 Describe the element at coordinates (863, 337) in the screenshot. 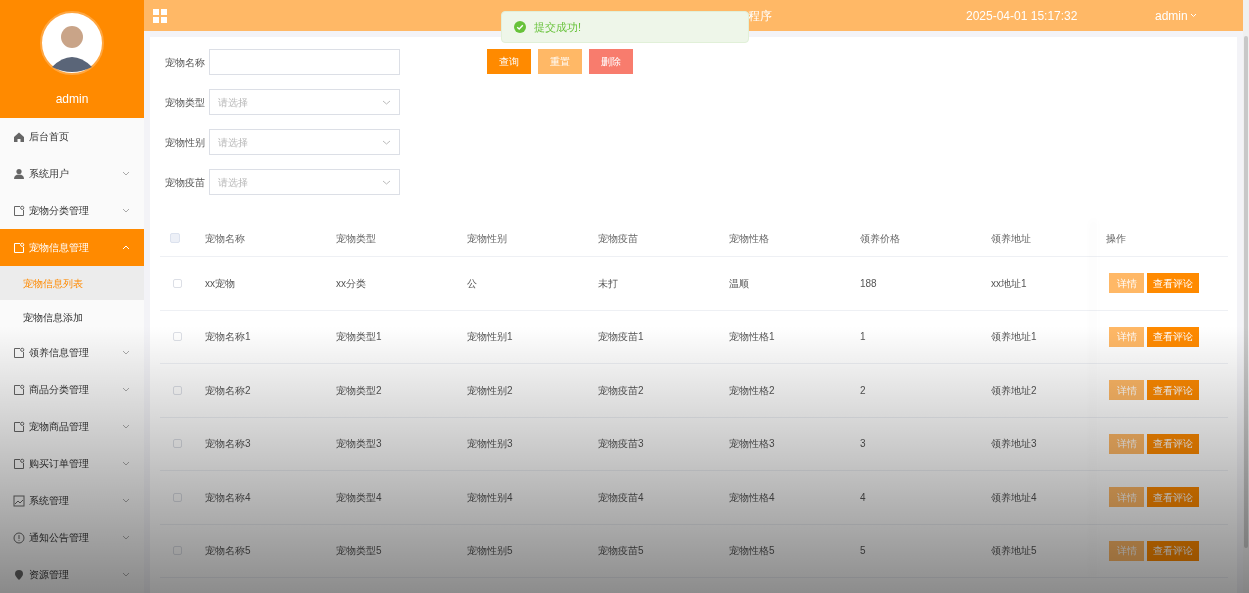

I see `table-cell-text: 1` at that location.